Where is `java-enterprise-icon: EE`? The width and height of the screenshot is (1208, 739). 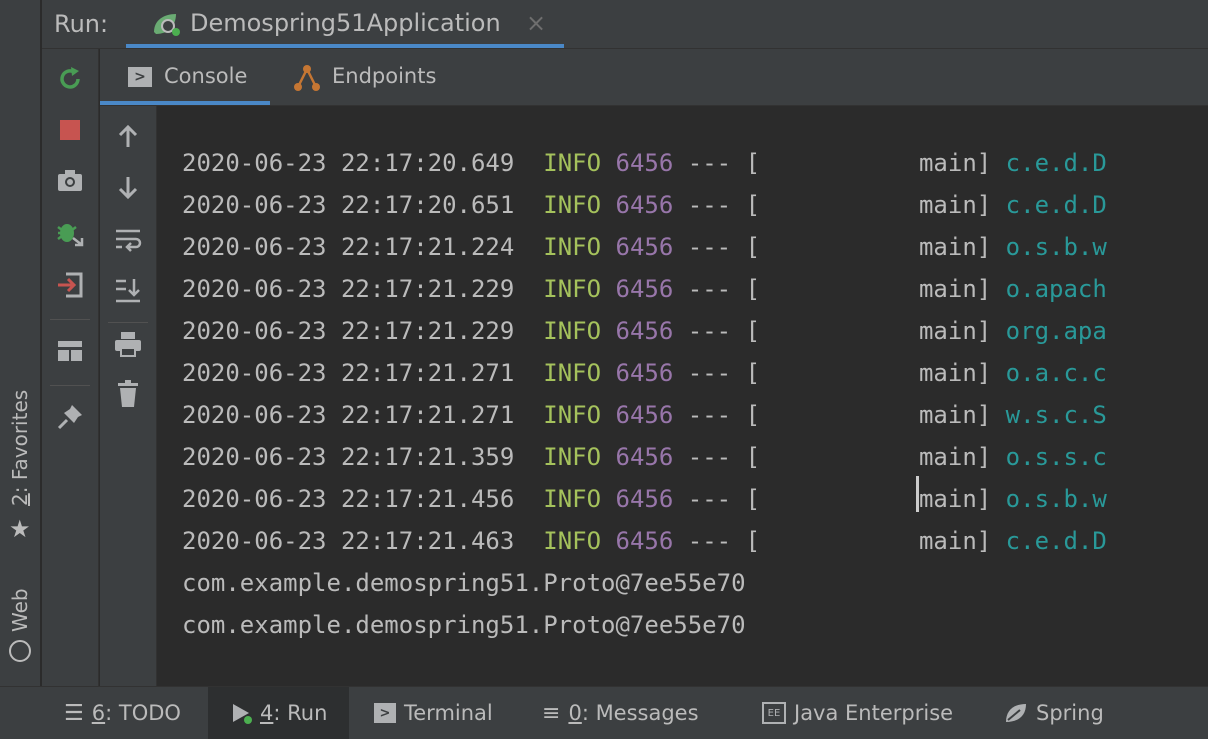 java-enterprise-icon: EE is located at coordinates (774, 713).